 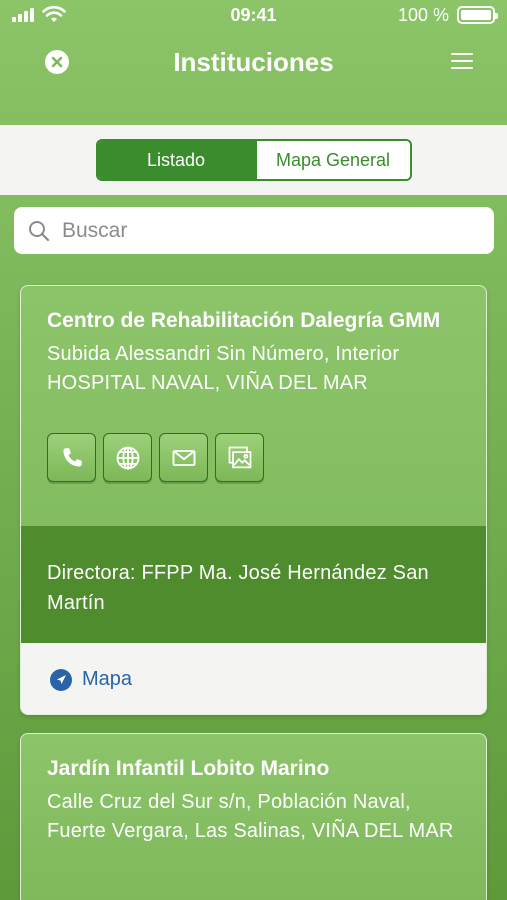 I want to click on website-button, so click(x=127, y=457).